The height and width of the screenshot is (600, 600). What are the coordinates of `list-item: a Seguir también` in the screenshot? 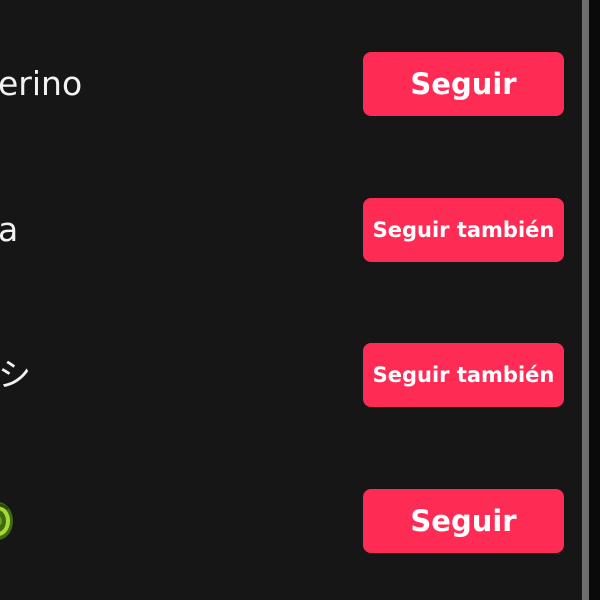 It's located at (291, 230).